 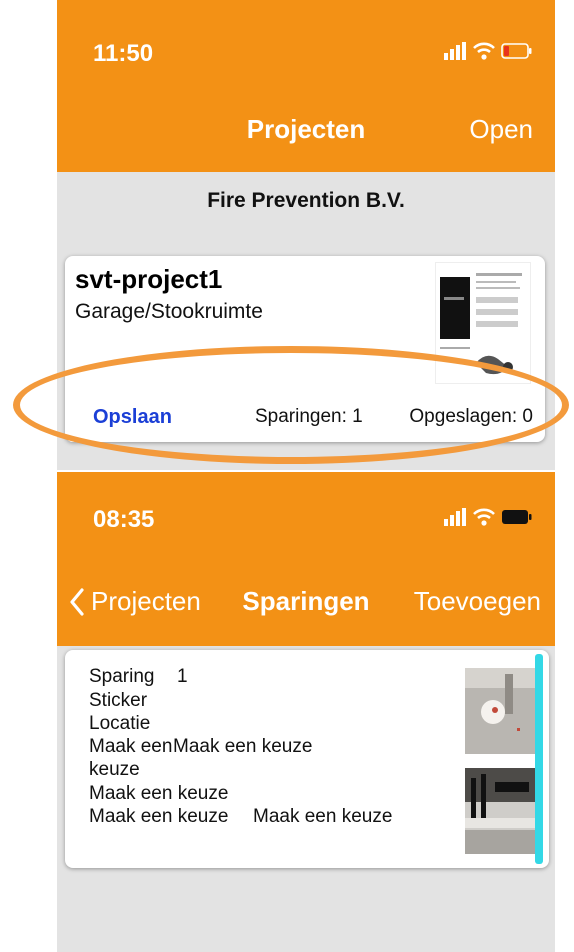 I want to click on project-name: svt-project1, so click(x=149, y=279).